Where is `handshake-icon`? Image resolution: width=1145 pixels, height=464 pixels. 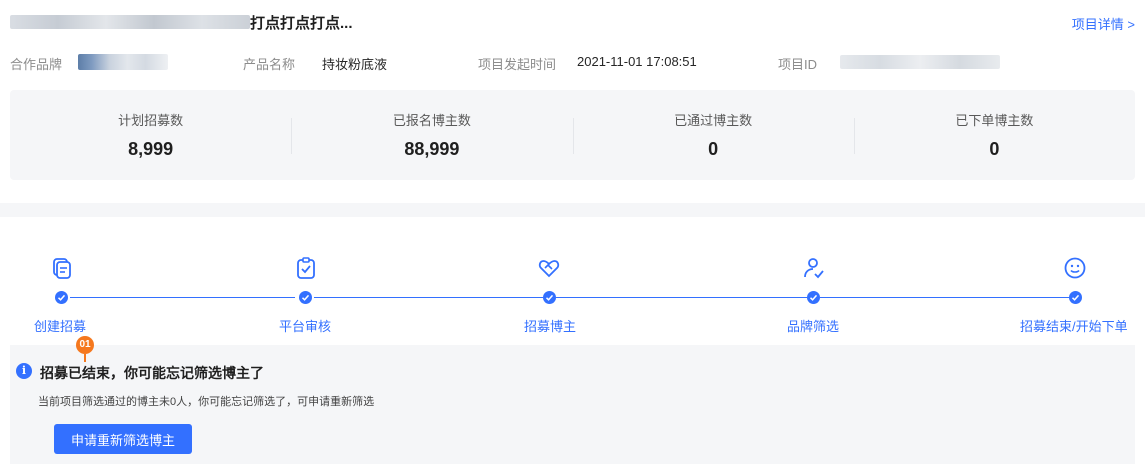
handshake-icon is located at coordinates (549, 269).